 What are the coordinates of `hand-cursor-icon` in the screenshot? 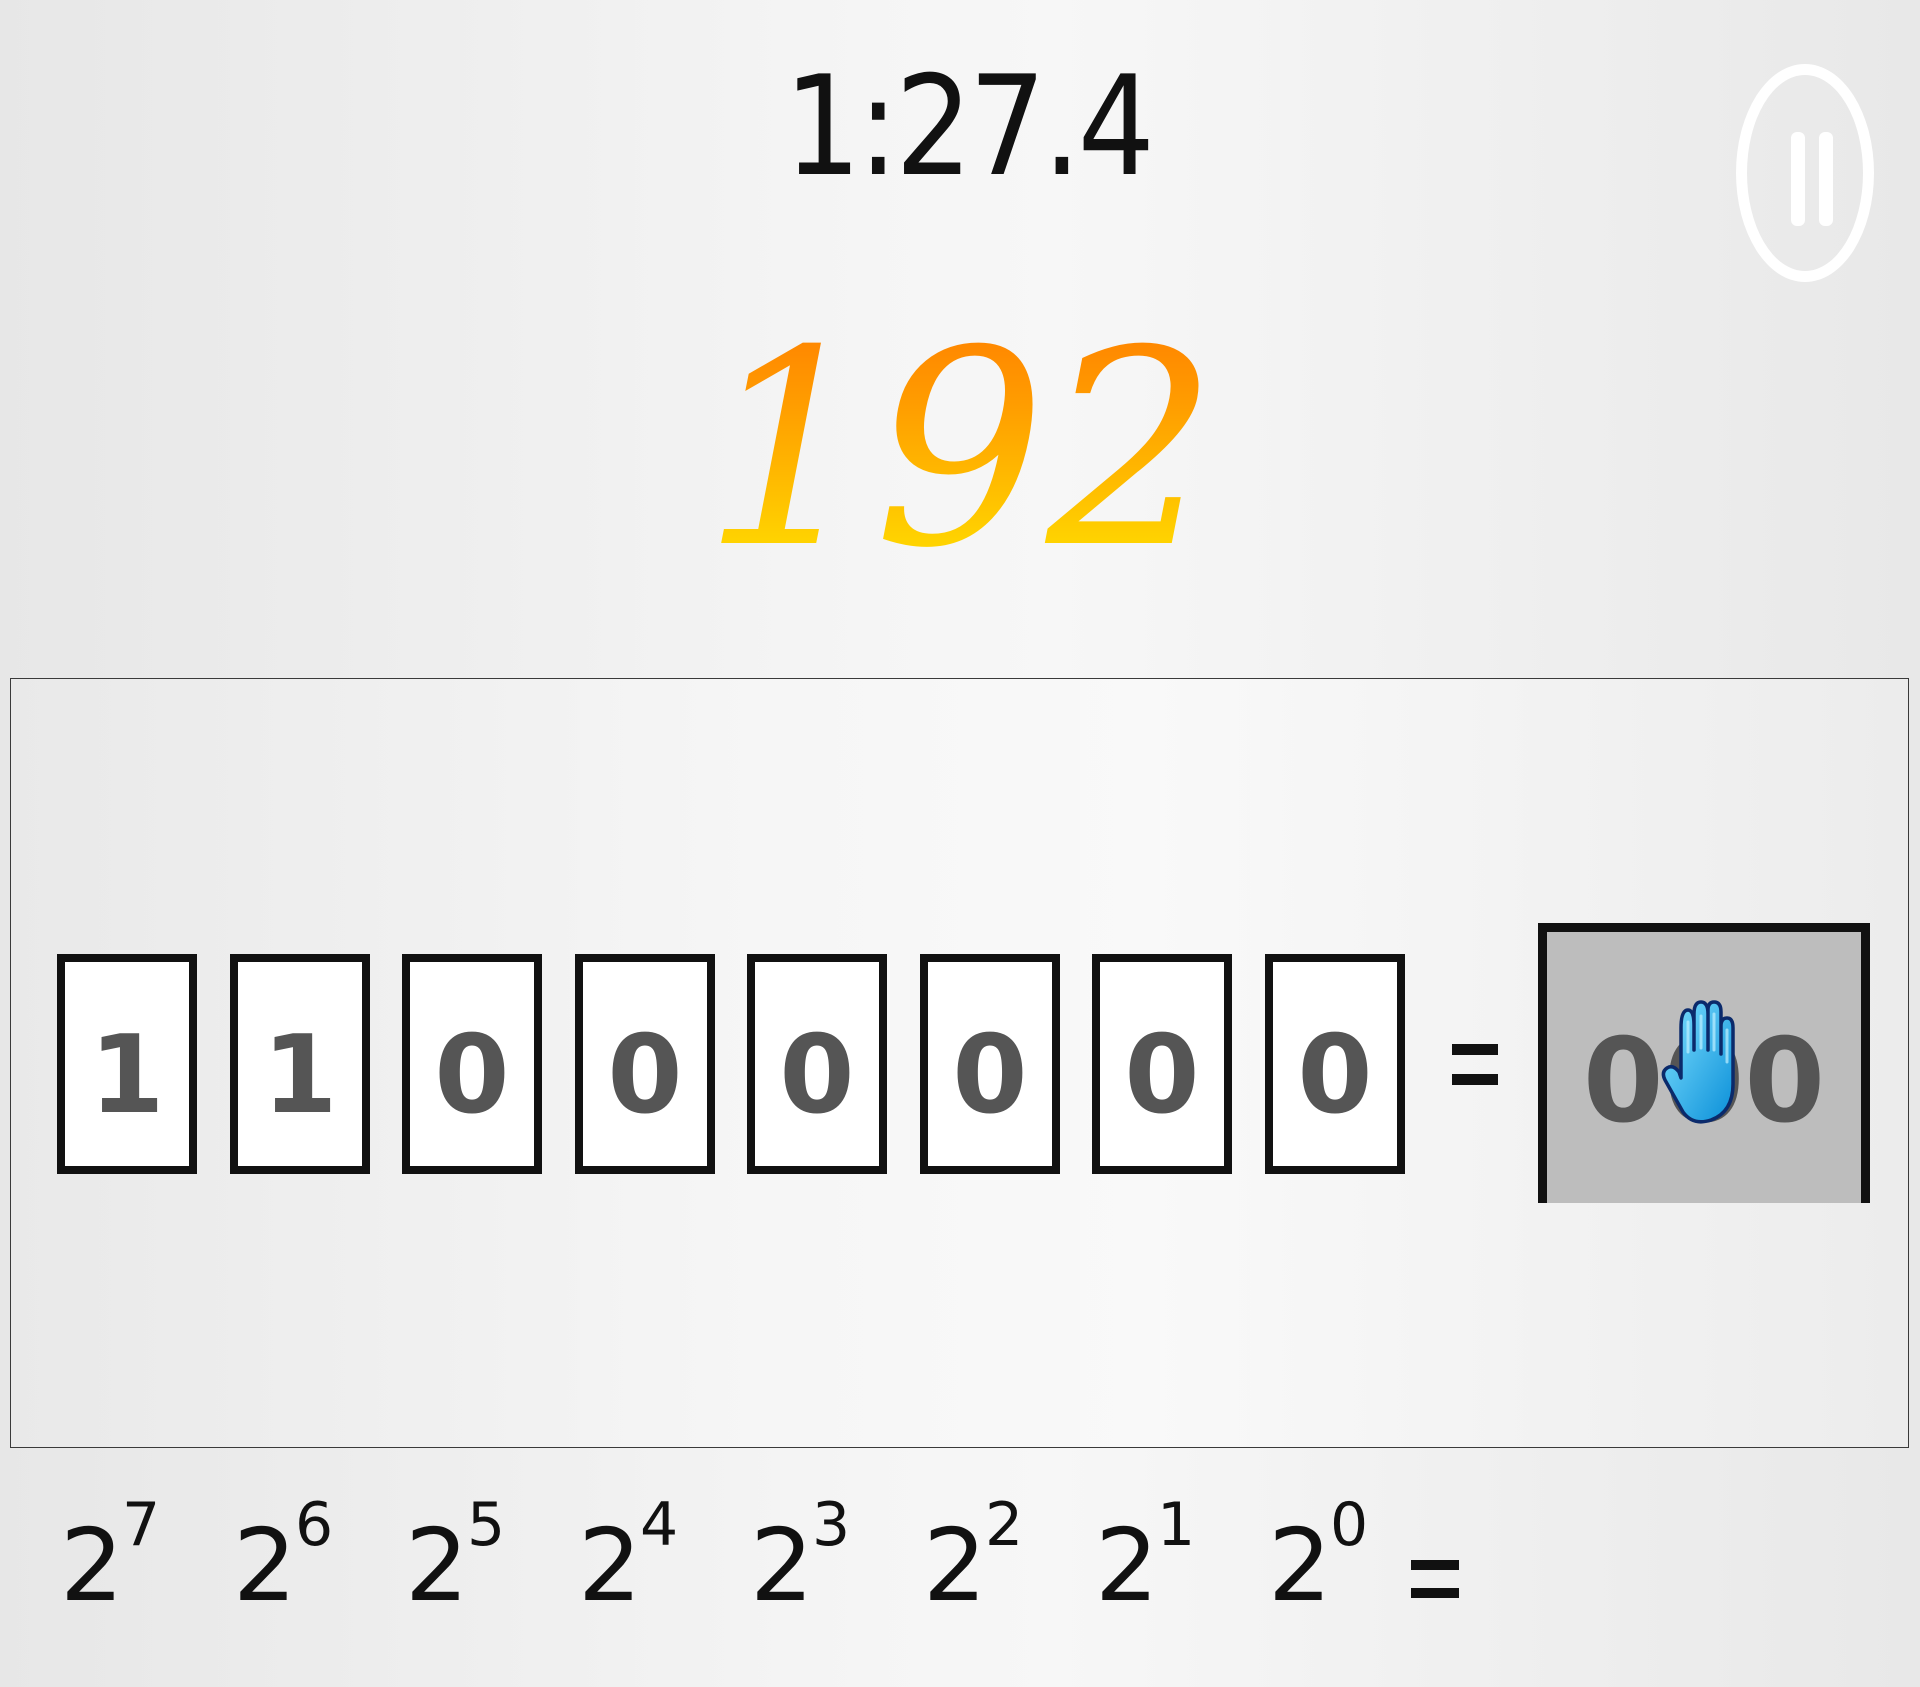 It's located at (1698, 1062).